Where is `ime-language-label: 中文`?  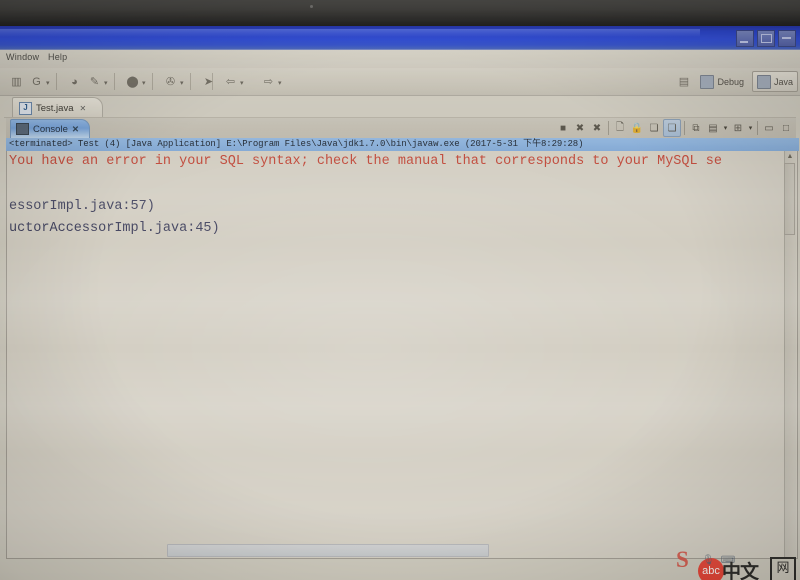 ime-language-label: 中文 is located at coordinates (740, 568).